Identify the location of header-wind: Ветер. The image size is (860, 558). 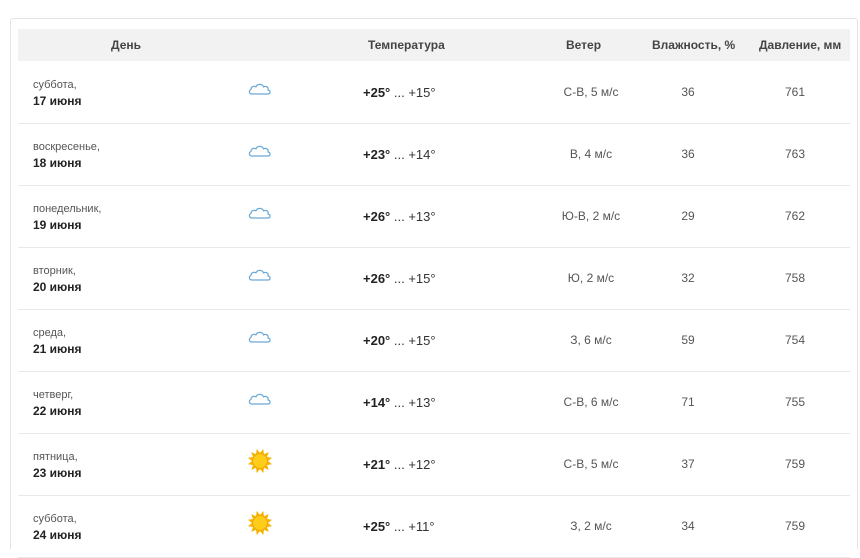
(584, 45).